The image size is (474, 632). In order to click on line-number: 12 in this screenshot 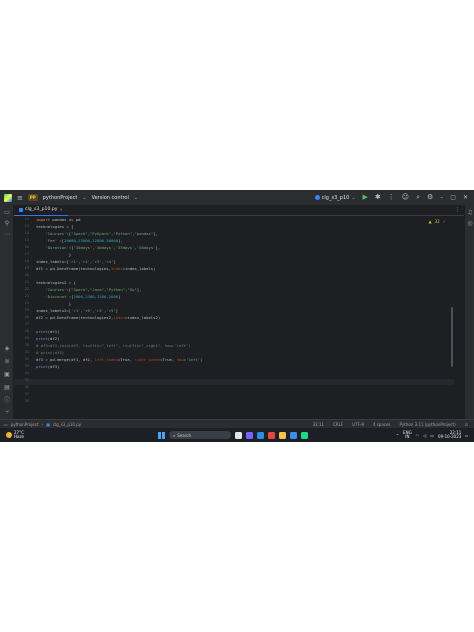, I will do `click(26, 219)`.